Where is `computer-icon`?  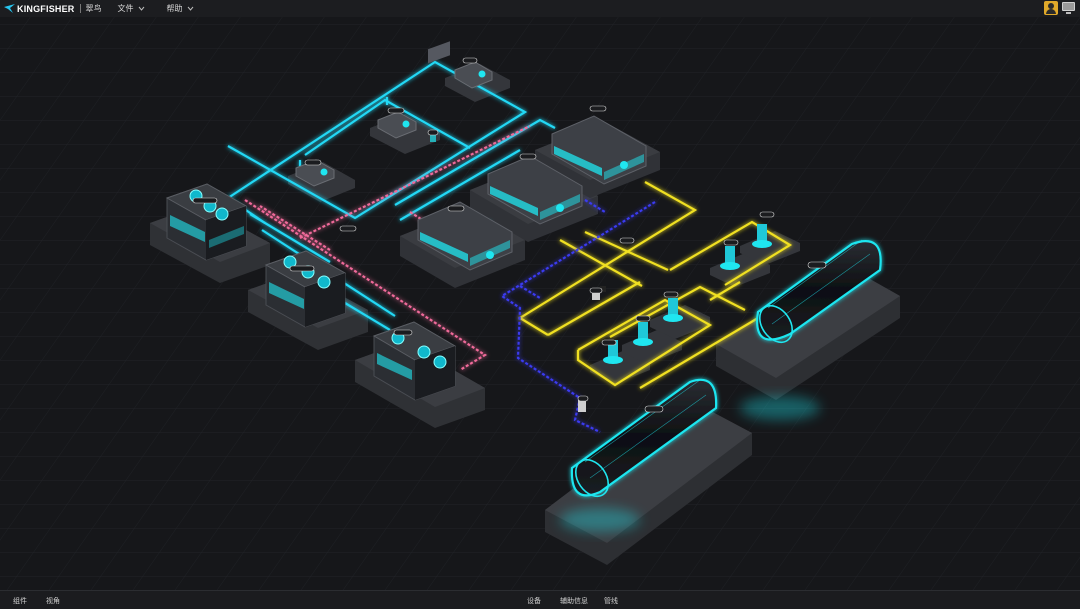 computer-icon is located at coordinates (1068, 8).